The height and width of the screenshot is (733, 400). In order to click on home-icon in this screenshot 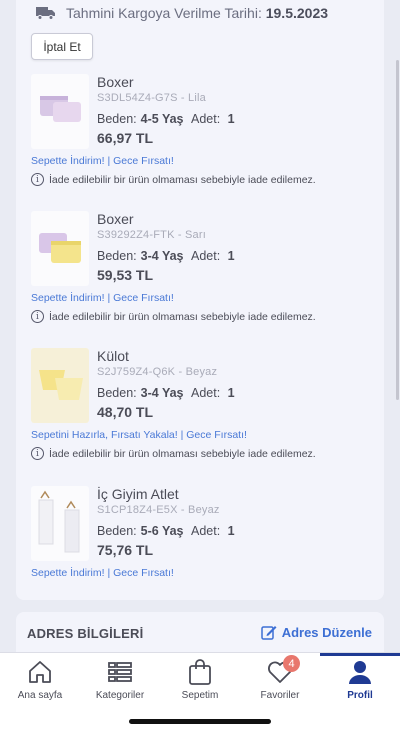, I will do `click(40, 672)`.